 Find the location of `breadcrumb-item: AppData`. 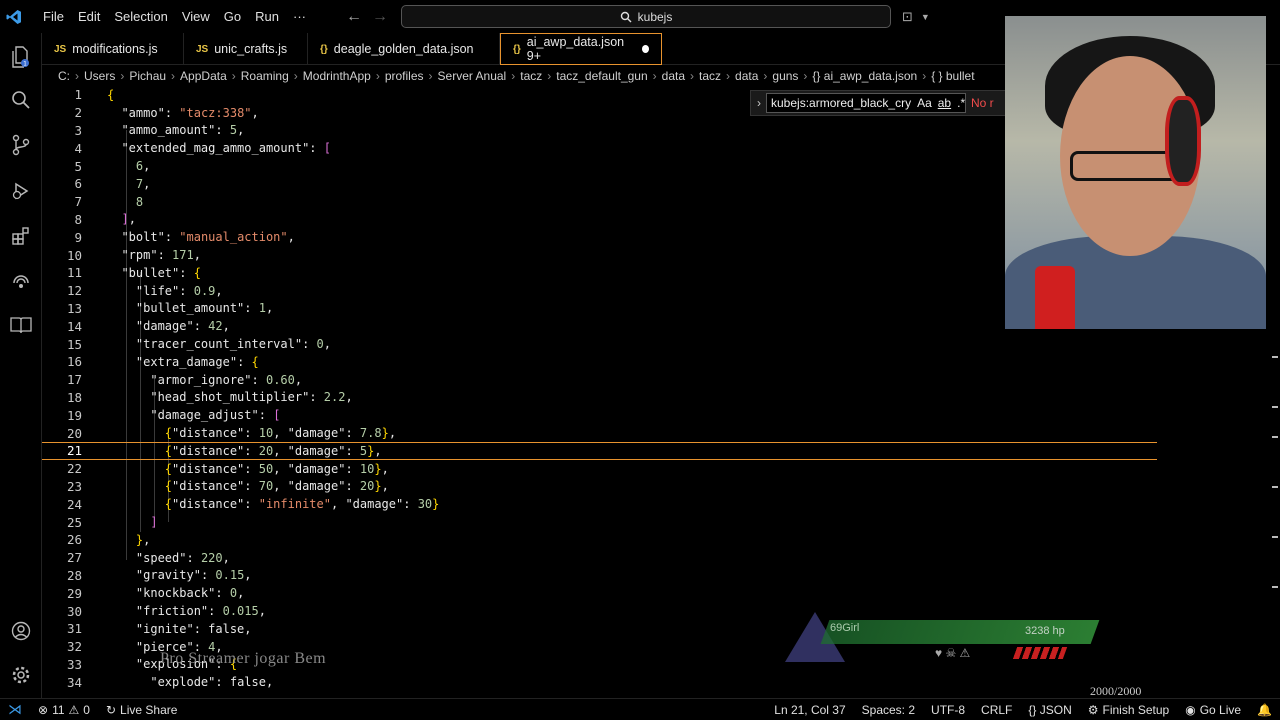

breadcrumb-item: AppData is located at coordinates (203, 76).